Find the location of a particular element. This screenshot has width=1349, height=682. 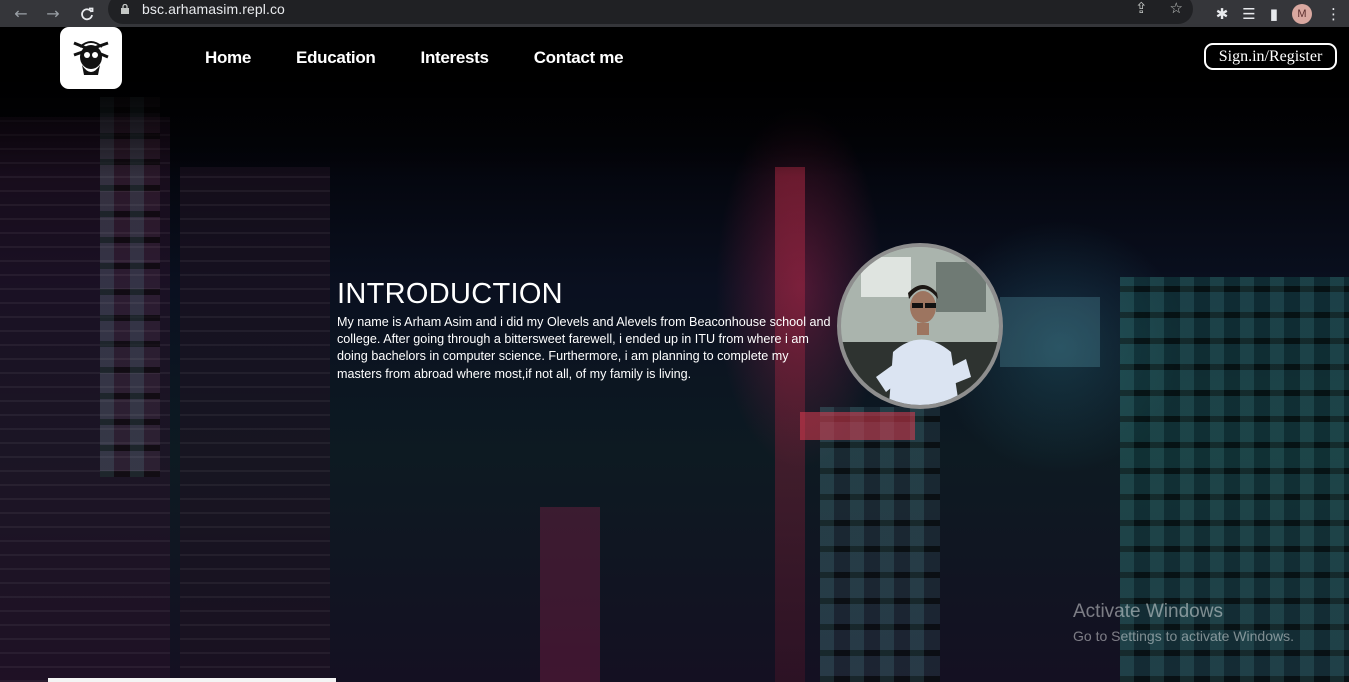

nav-education-link: Education is located at coordinates (336, 58).